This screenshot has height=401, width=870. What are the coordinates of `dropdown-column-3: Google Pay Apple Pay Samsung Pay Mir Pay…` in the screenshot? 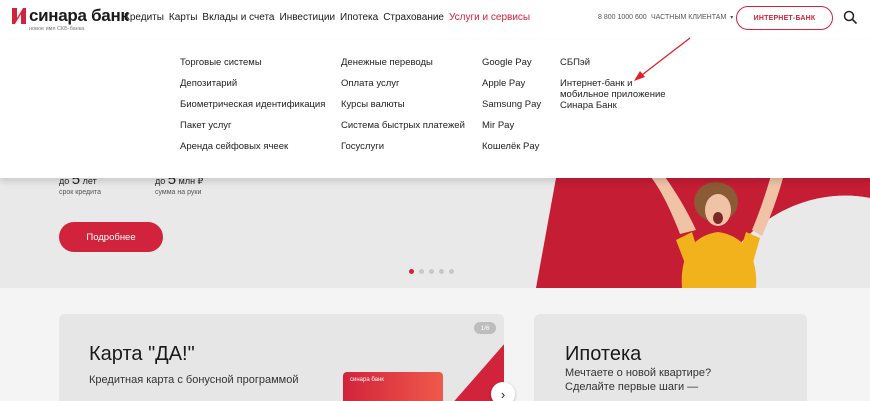 It's located at (511, 109).